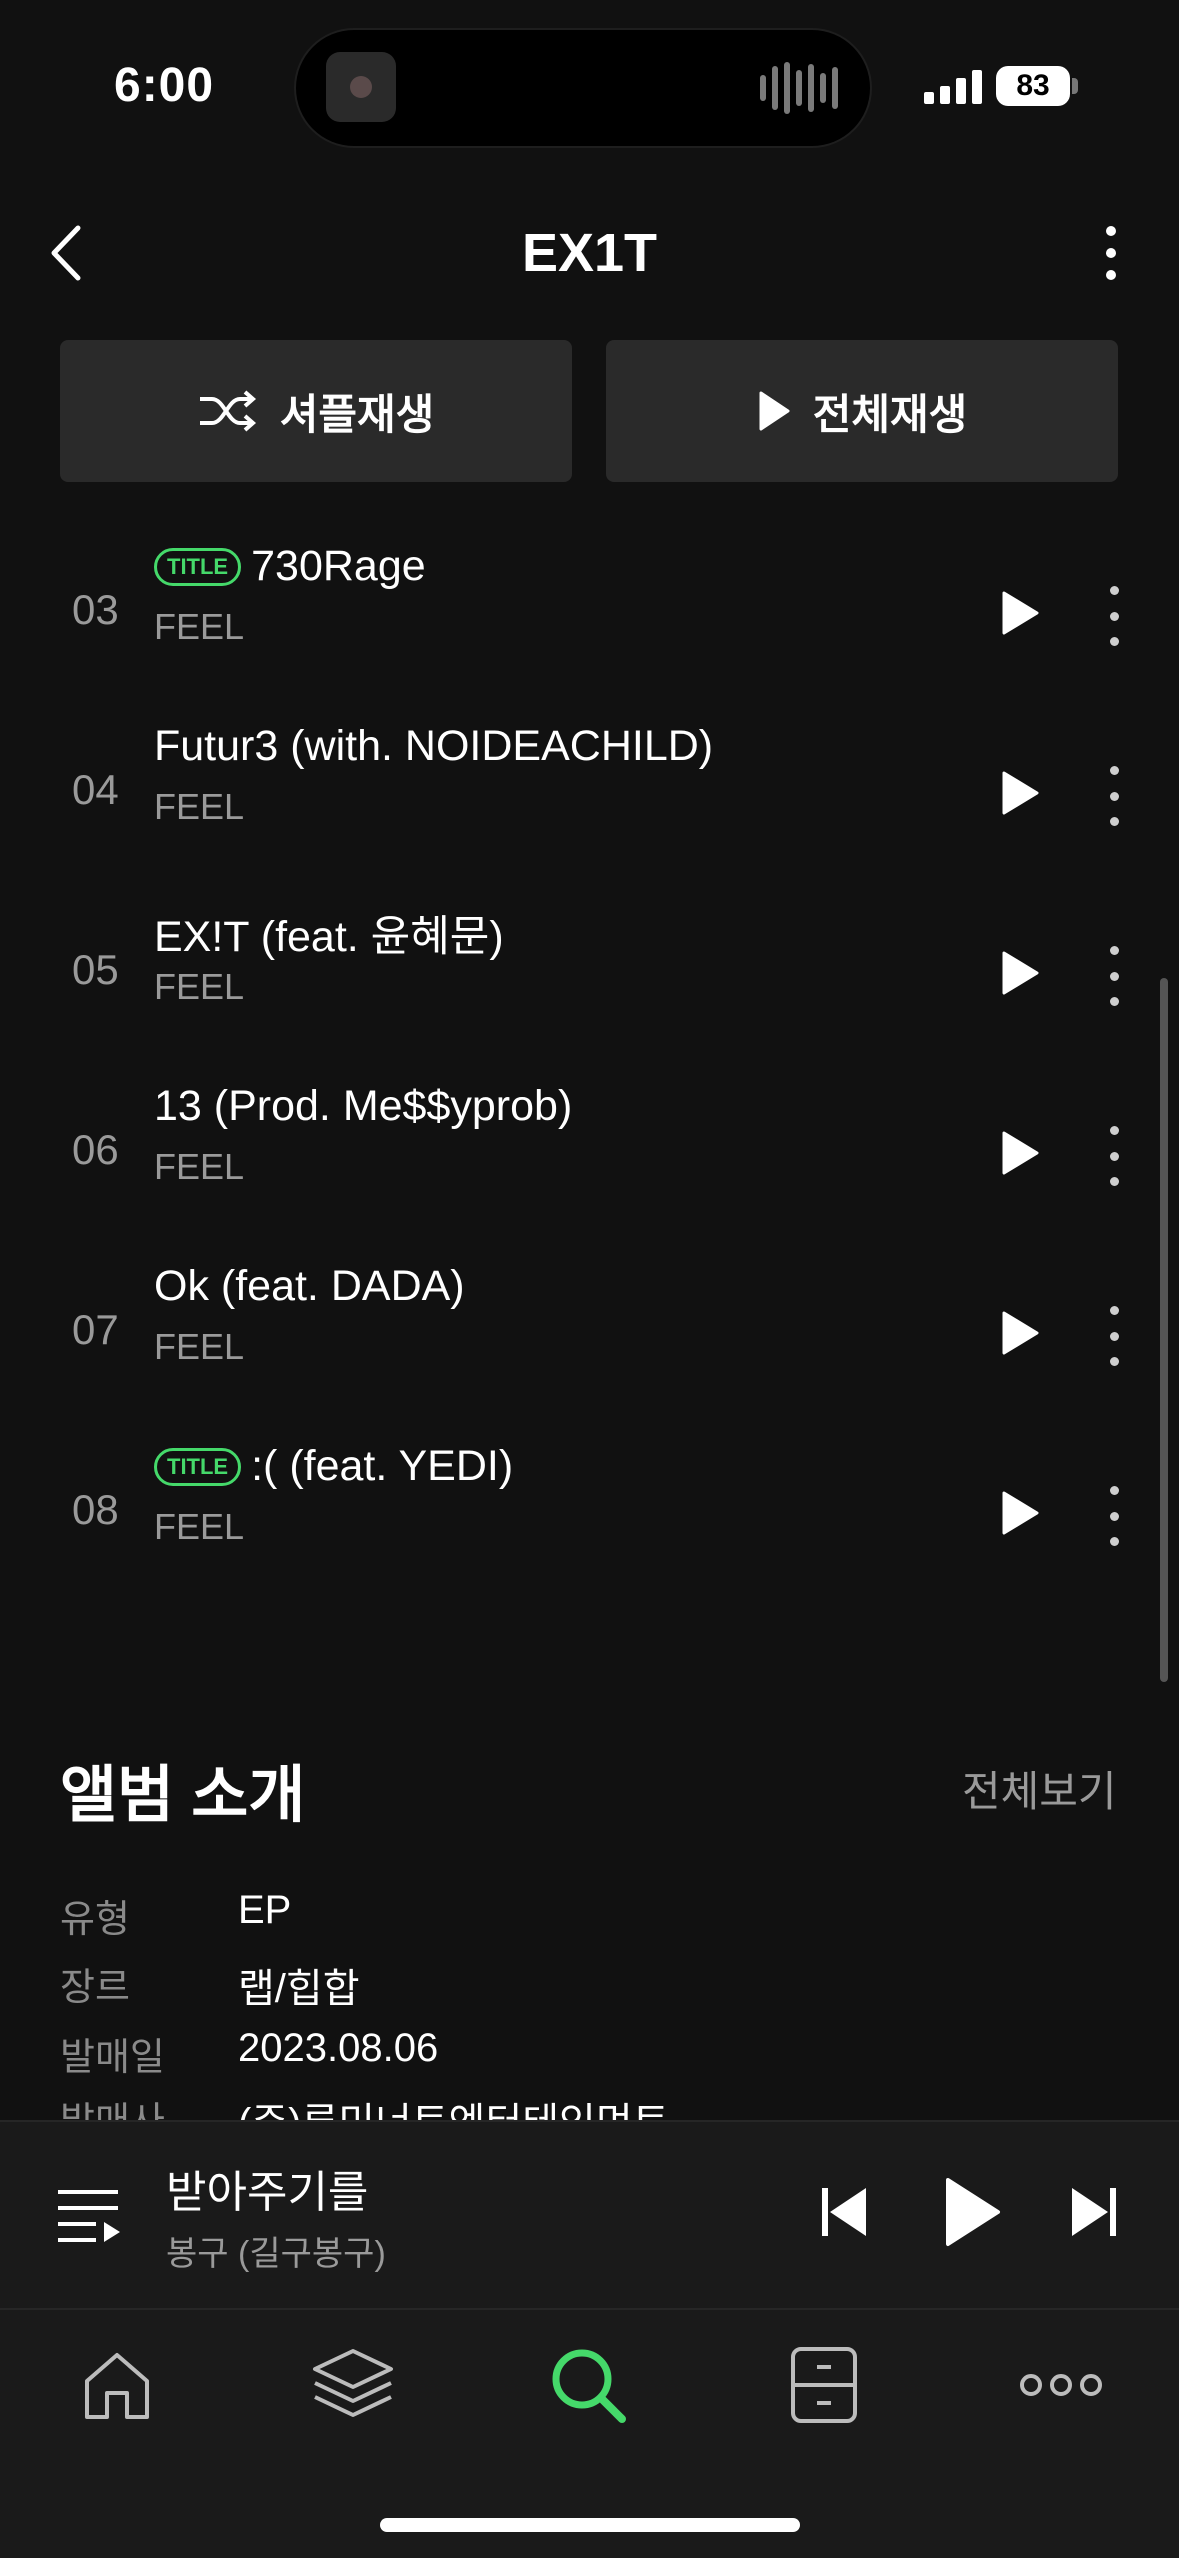 This screenshot has width=1179, height=2558. Describe the element at coordinates (95, 1920) in the screenshot. I see `info-type-label: 유형` at that location.